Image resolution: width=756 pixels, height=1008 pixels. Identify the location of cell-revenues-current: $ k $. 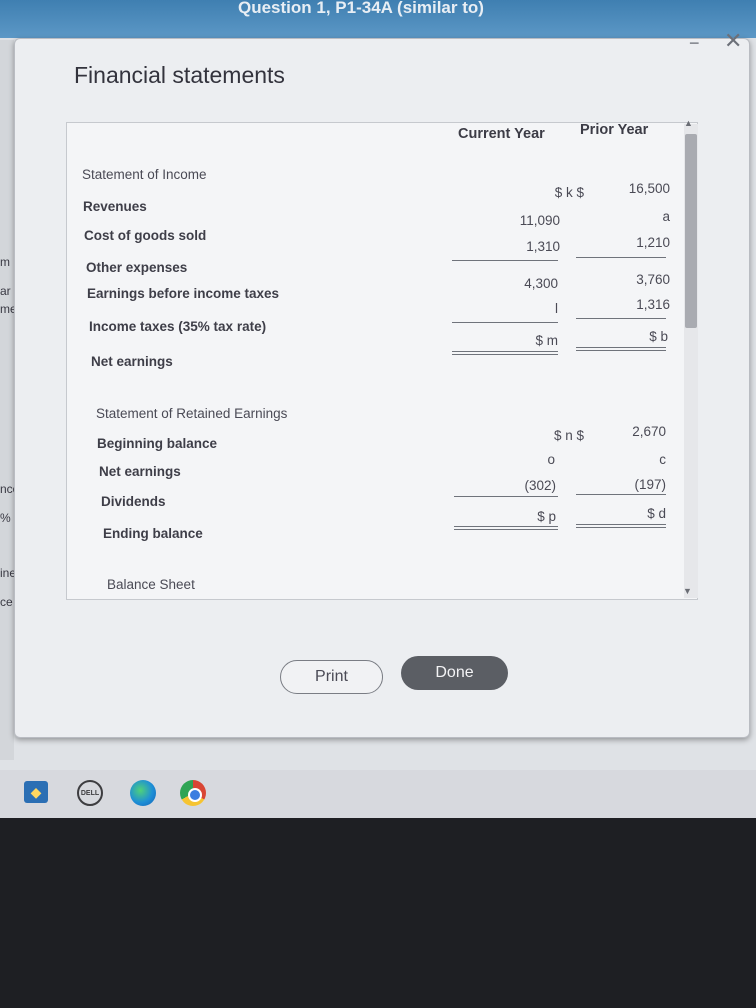
(542, 192).